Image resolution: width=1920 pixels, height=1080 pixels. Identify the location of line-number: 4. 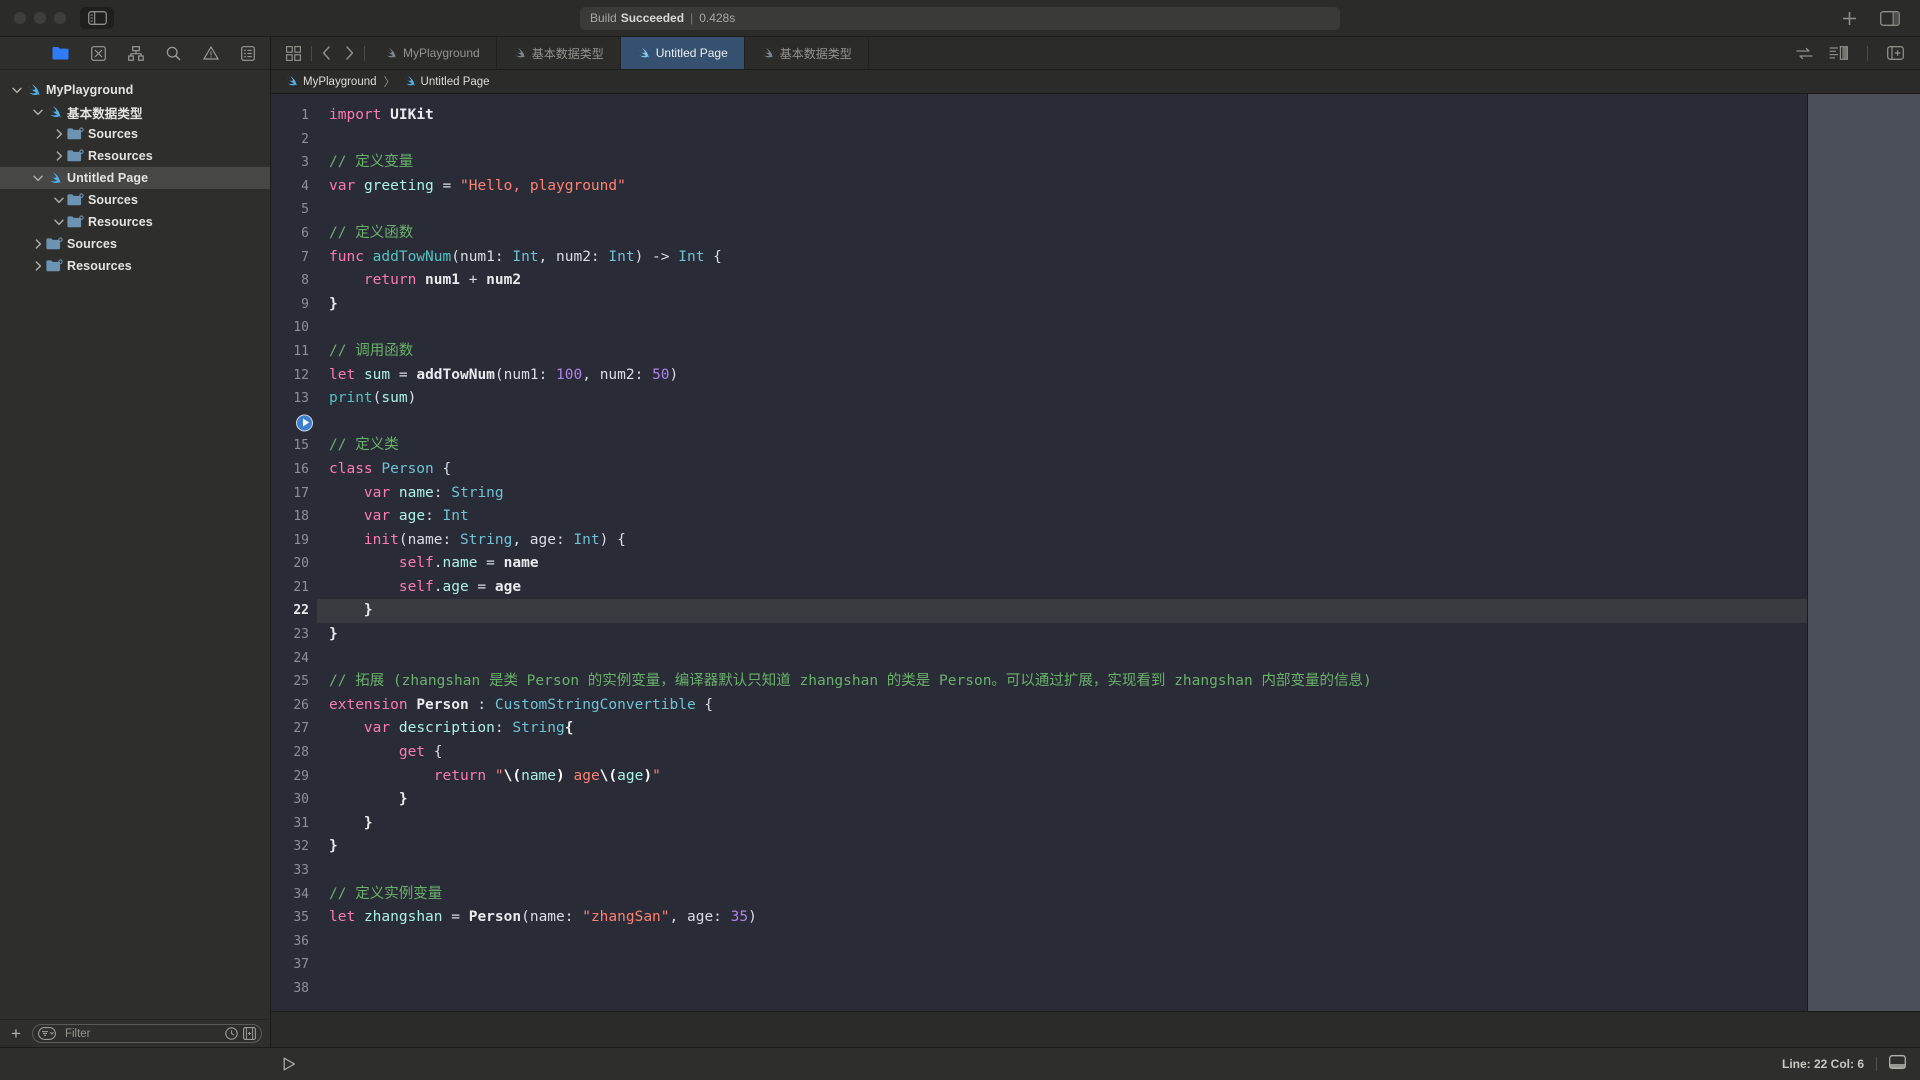
(294, 187).